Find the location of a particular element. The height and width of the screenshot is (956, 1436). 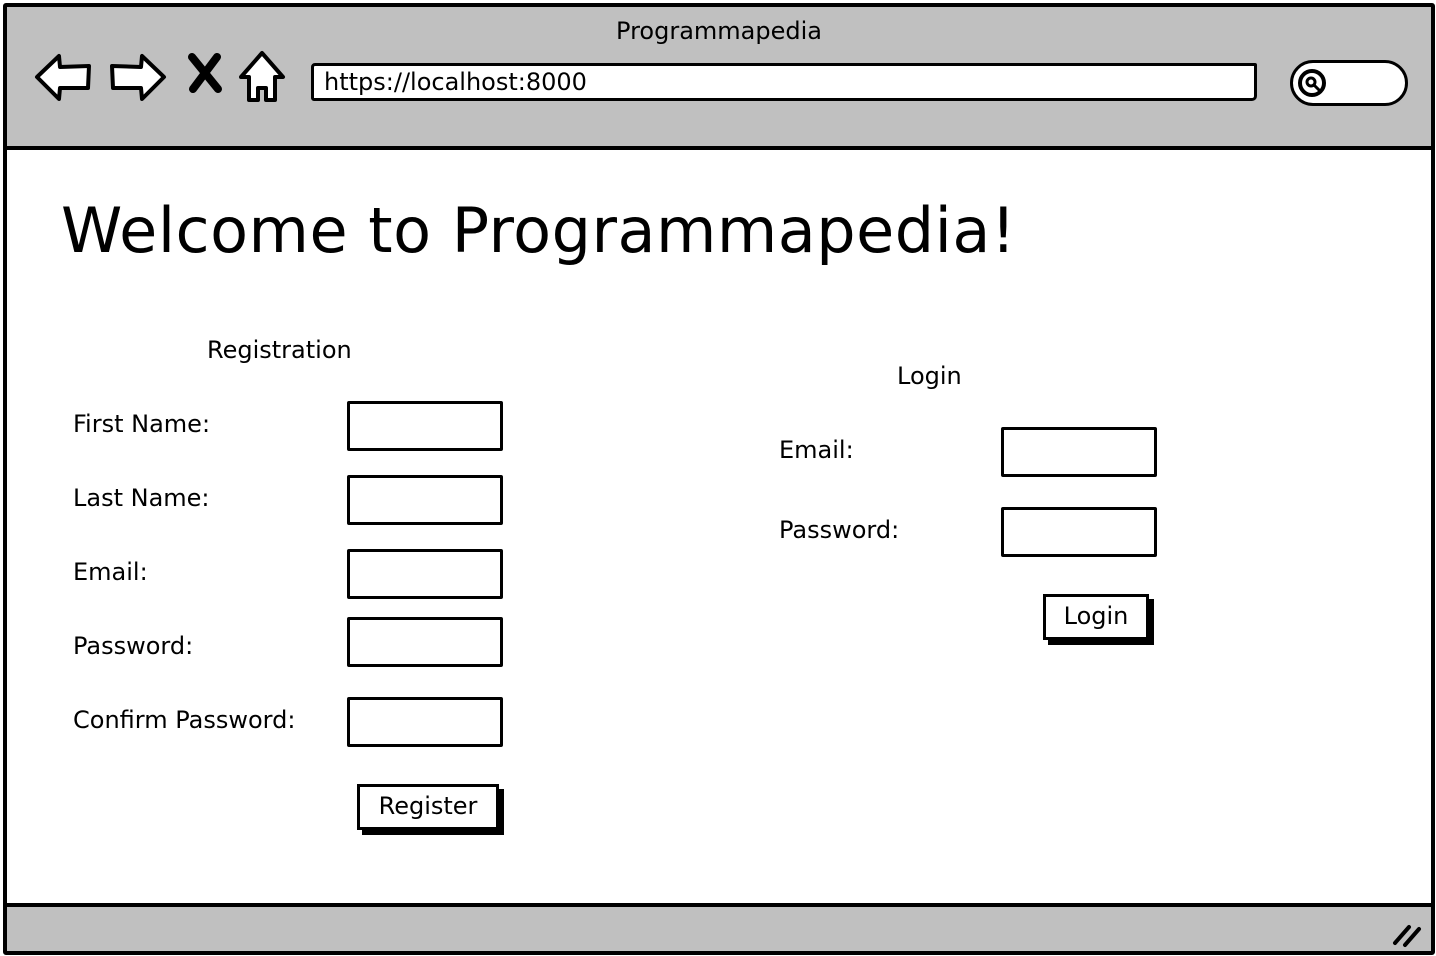

confirm-password-label: Confirm Password: is located at coordinates (184, 720).